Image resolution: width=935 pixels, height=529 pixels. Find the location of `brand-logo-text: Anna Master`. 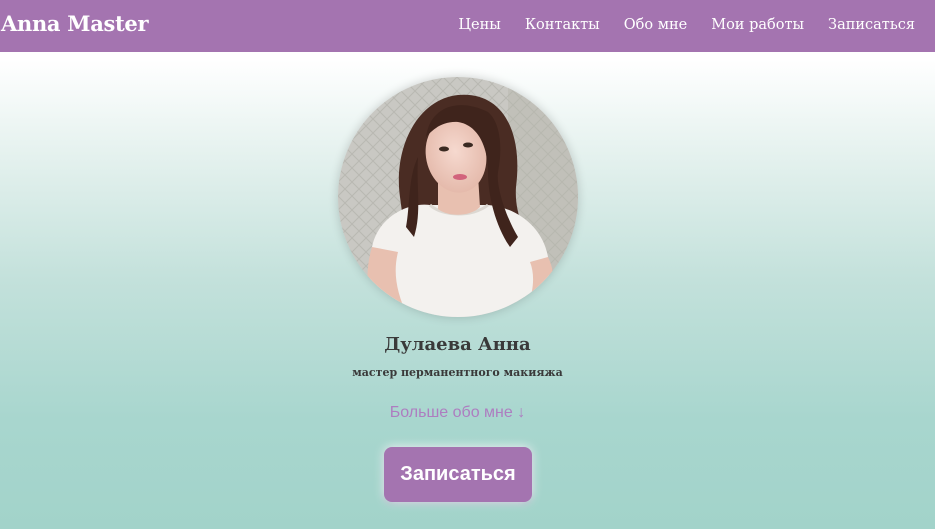

brand-logo-text: Anna Master is located at coordinates (75, 24).